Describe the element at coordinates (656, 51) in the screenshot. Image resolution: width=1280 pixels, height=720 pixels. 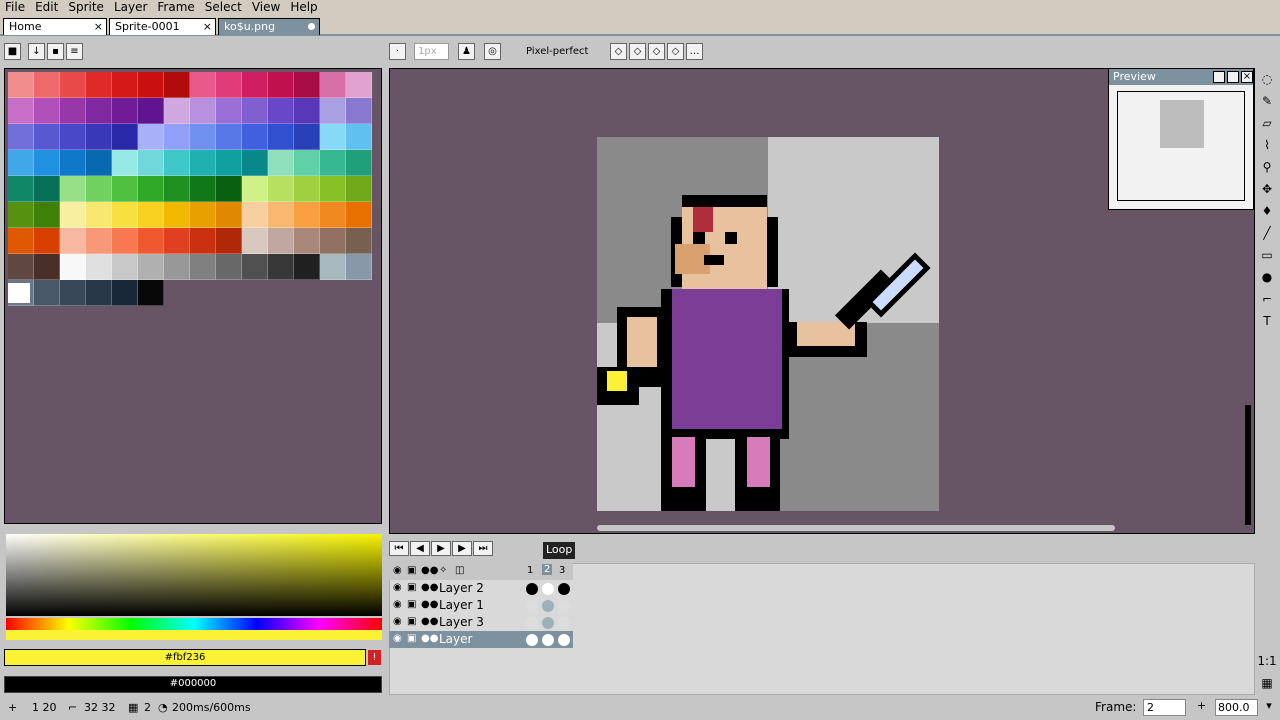
I see `option-3-icon: ◇` at that location.